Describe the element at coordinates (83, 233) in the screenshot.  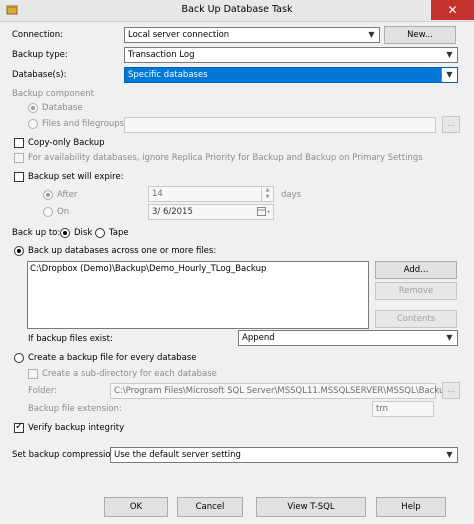
I see `disk-label: Disk` at that location.